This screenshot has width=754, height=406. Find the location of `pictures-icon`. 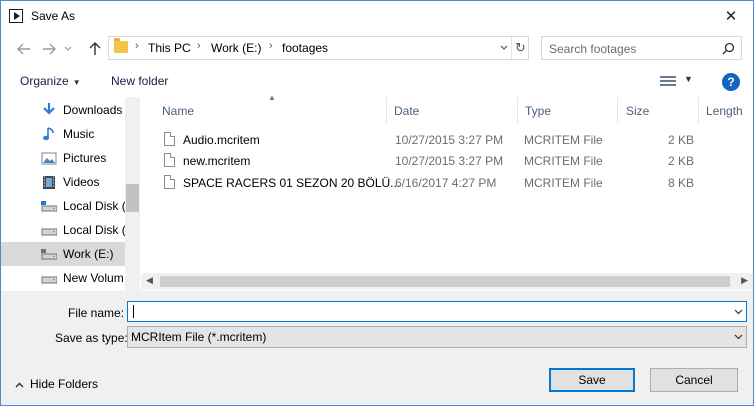

pictures-icon is located at coordinates (49, 158).